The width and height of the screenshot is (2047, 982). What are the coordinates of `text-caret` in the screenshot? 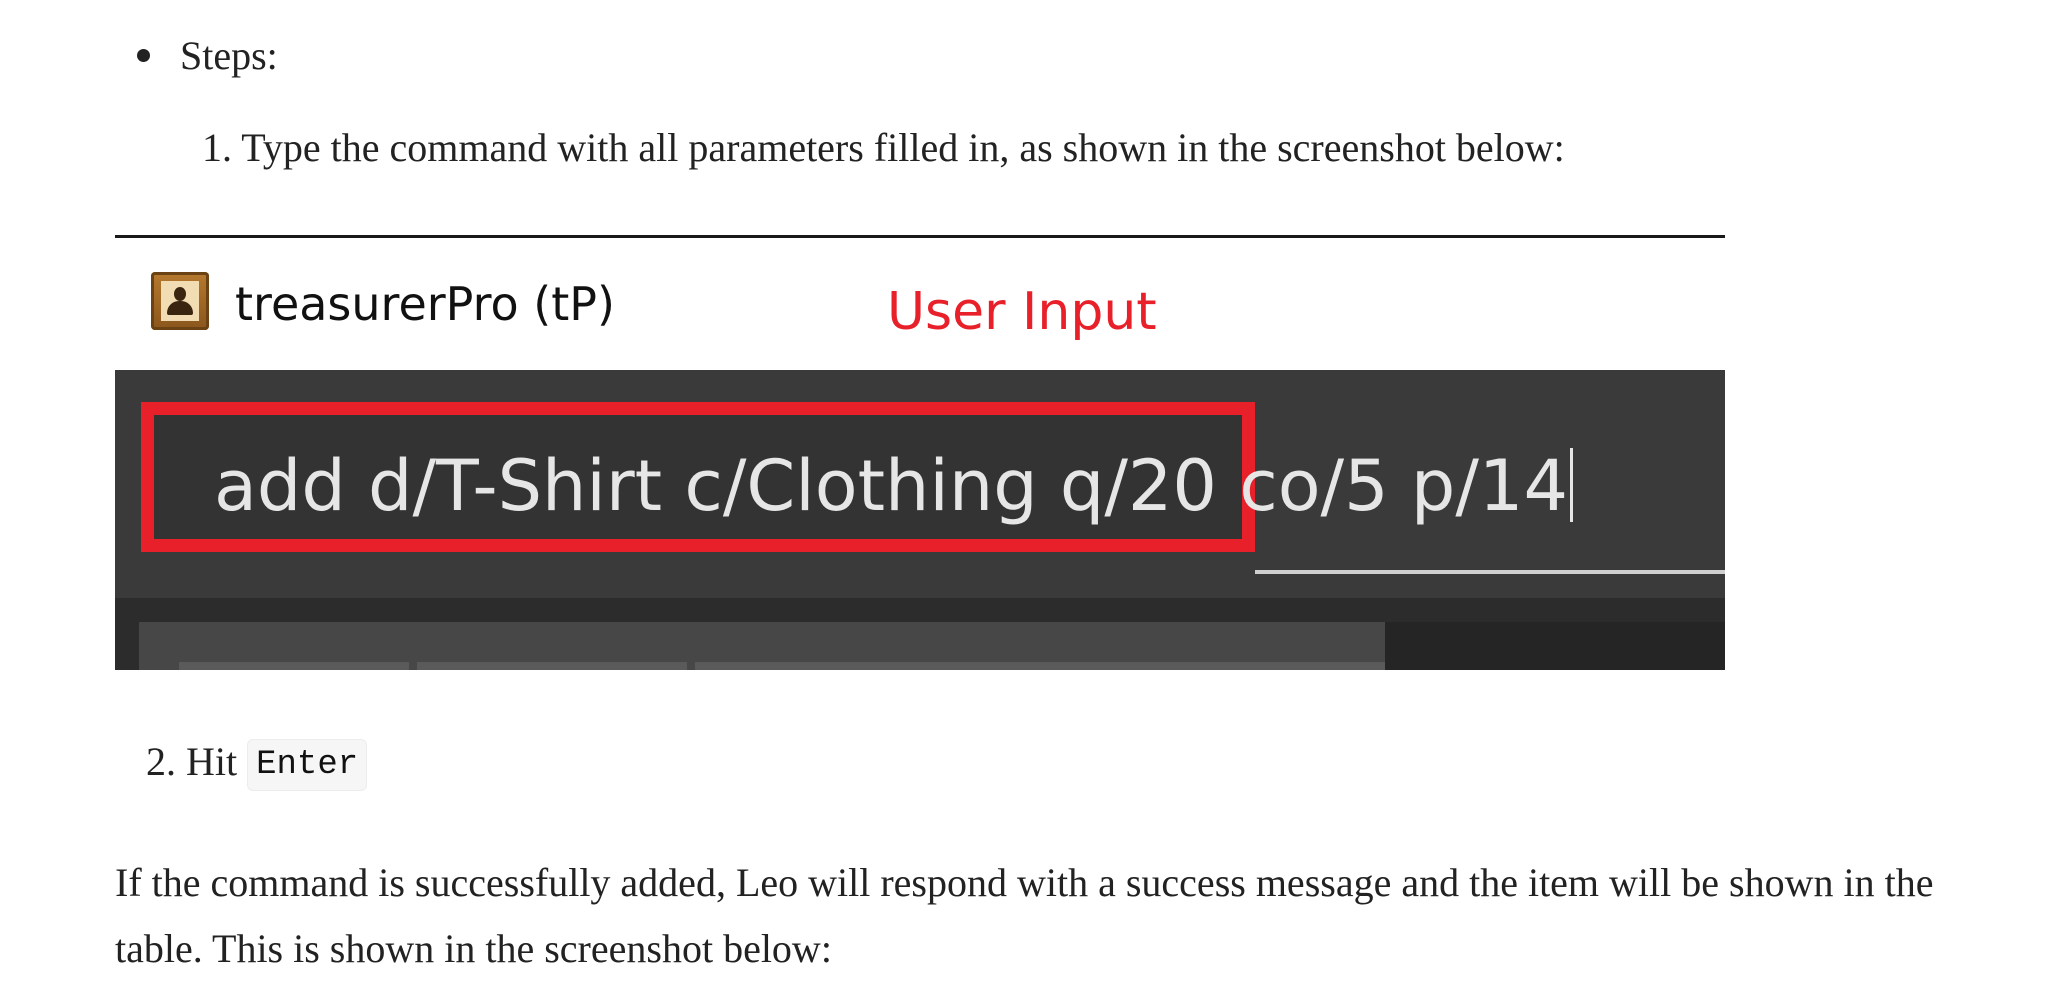 It's located at (1571, 485).